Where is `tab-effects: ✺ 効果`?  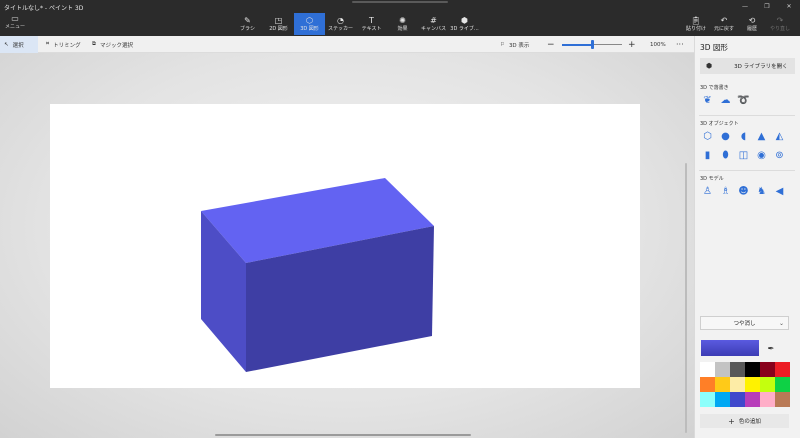
tab-effects: ✺ 効果 is located at coordinates (402, 24).